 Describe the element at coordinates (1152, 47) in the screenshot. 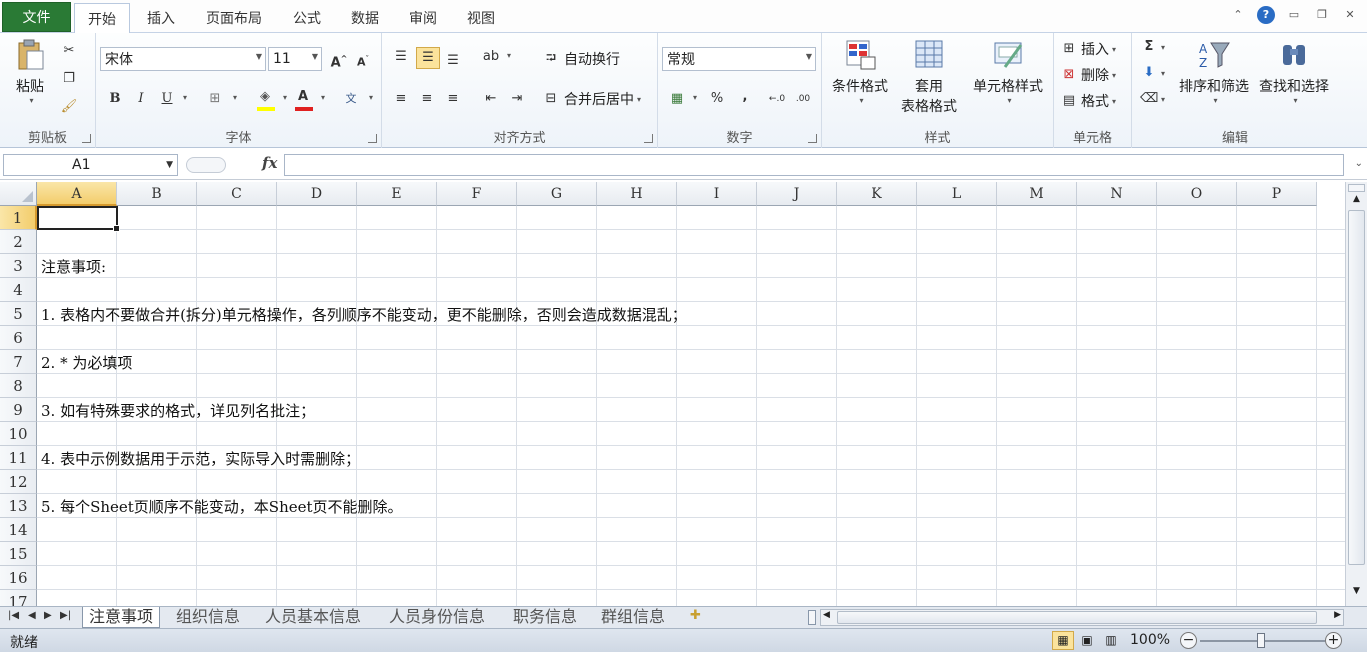

I see `autosum-button: Σ ▾` at that location.